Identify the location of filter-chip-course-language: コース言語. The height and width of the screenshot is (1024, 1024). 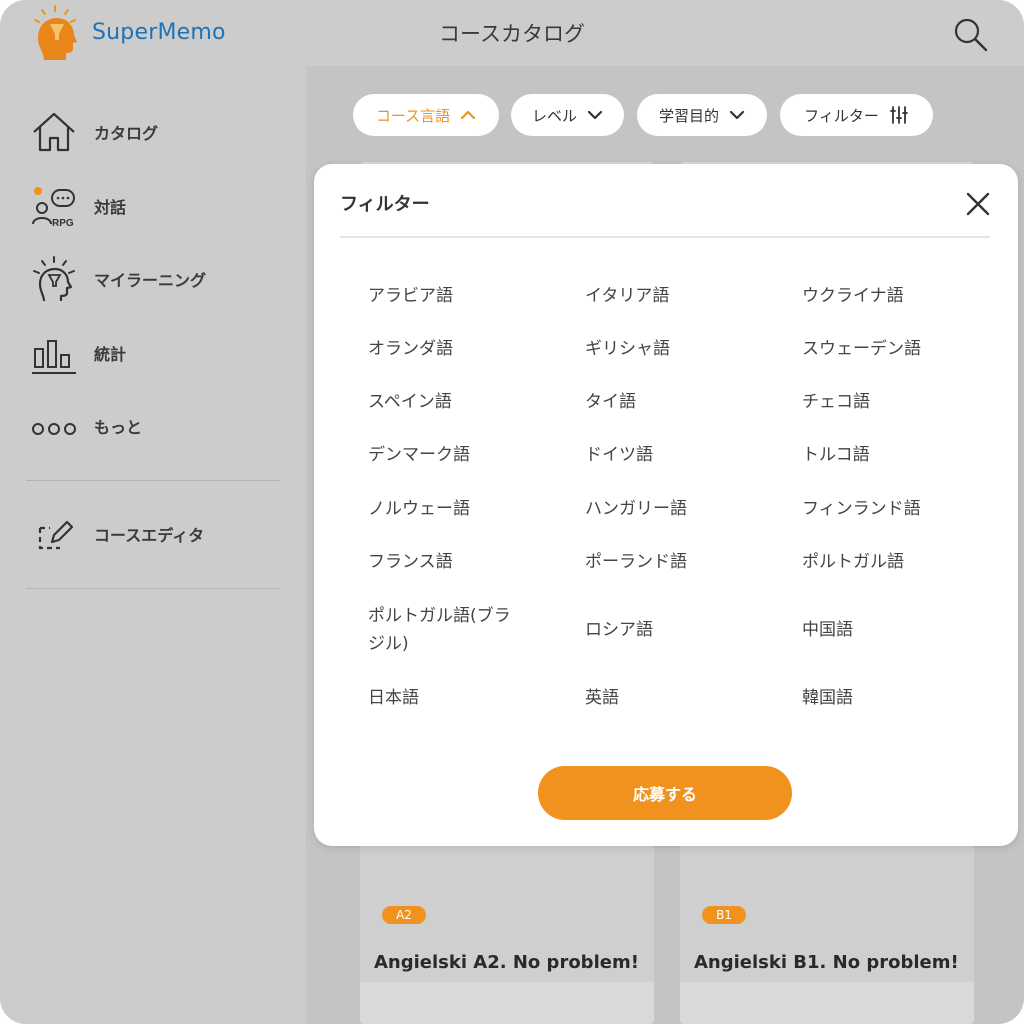
(426, 115).